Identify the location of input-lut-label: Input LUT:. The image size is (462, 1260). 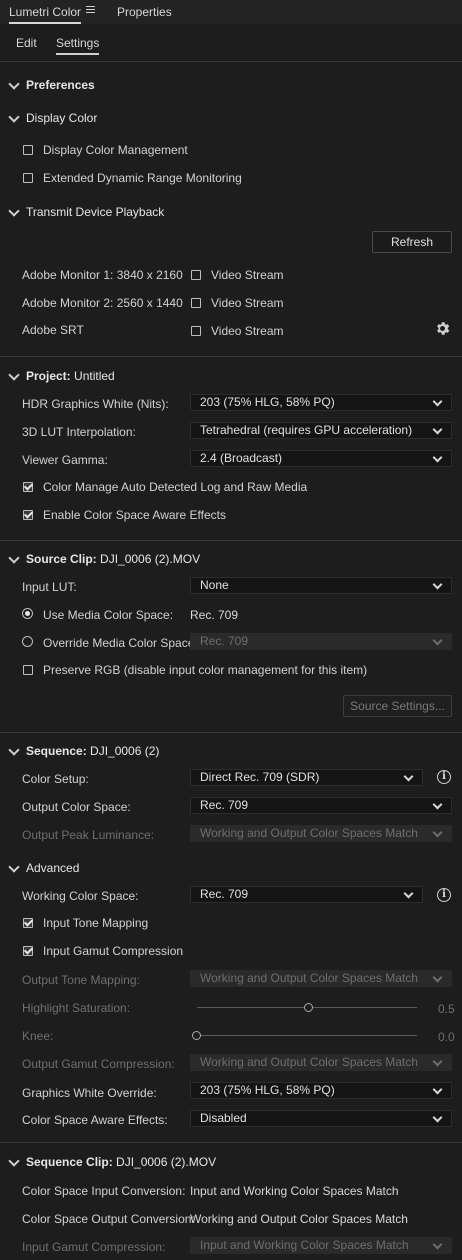
(49, 587).